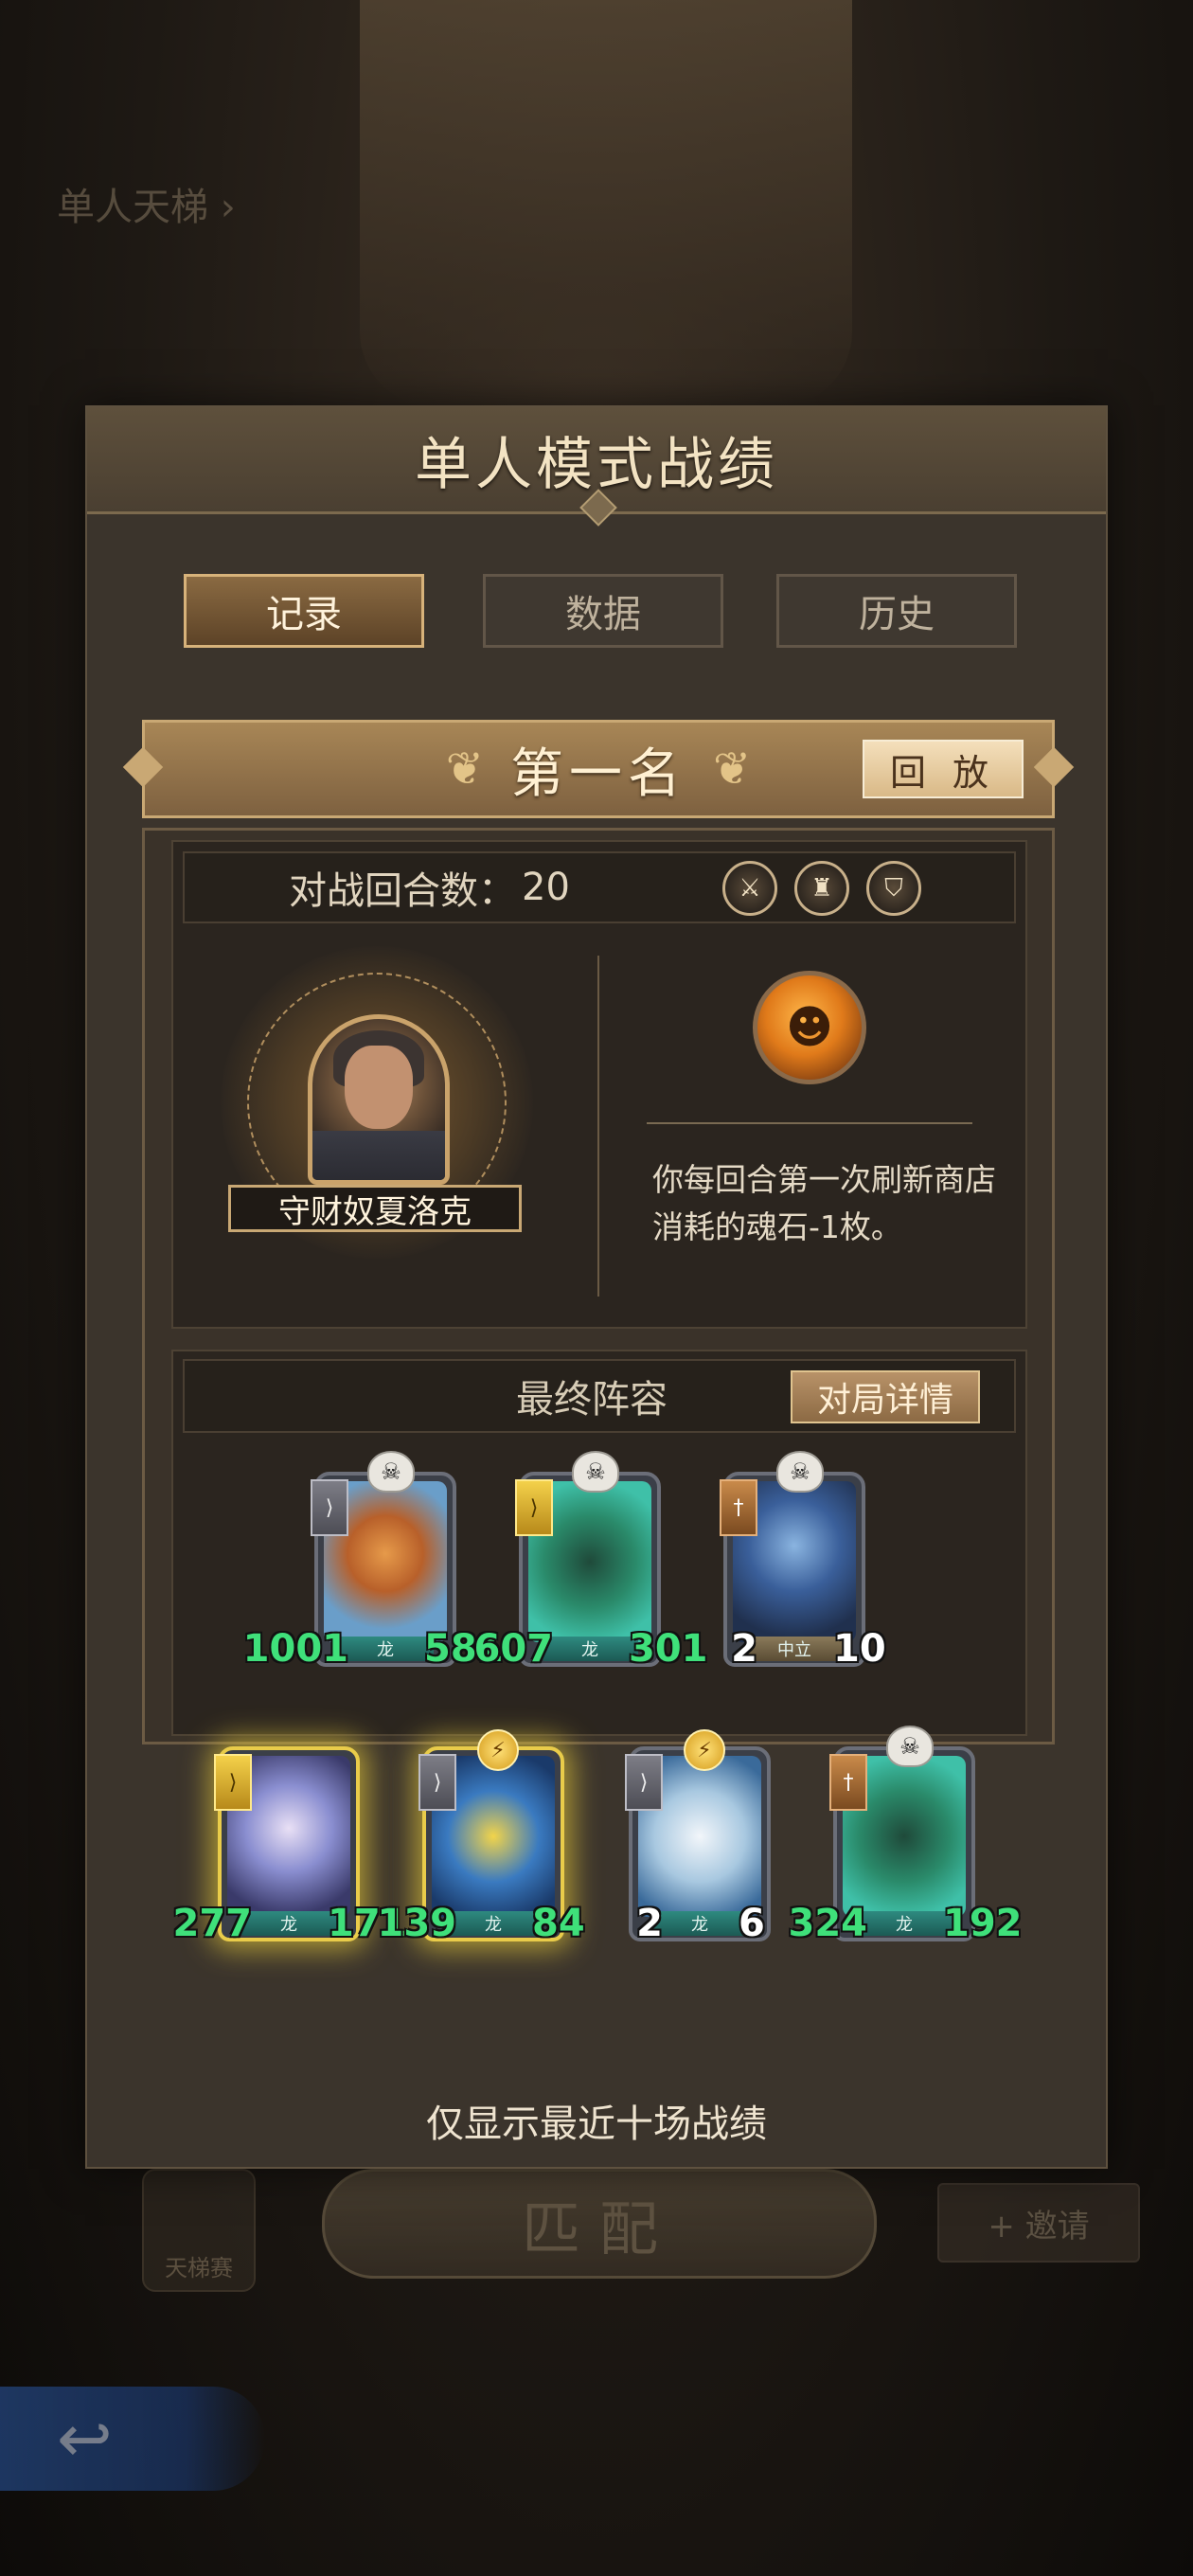 Image resolution: width=1193 pixels, height=2576 pixels. I want to click on rank-text: 第一名, so click(598, 773).